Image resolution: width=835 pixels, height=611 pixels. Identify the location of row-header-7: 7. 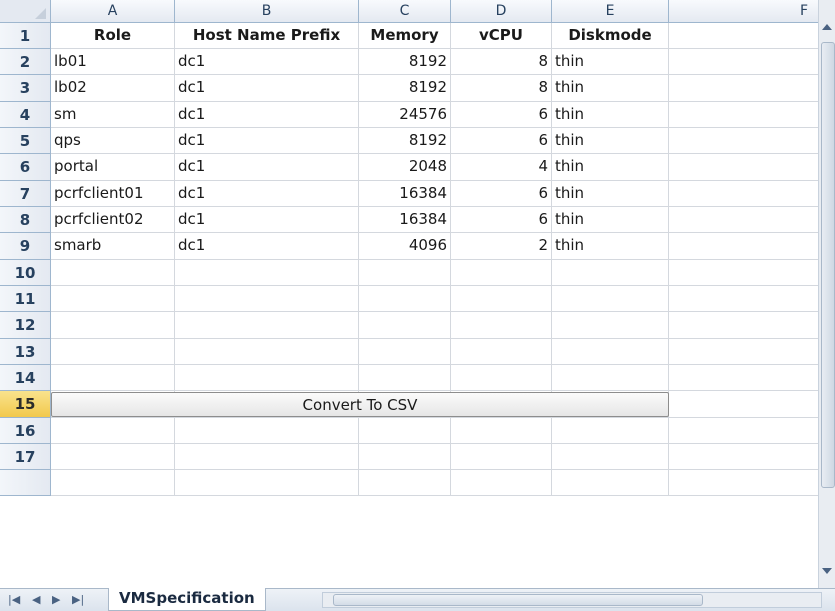
(25, 194).